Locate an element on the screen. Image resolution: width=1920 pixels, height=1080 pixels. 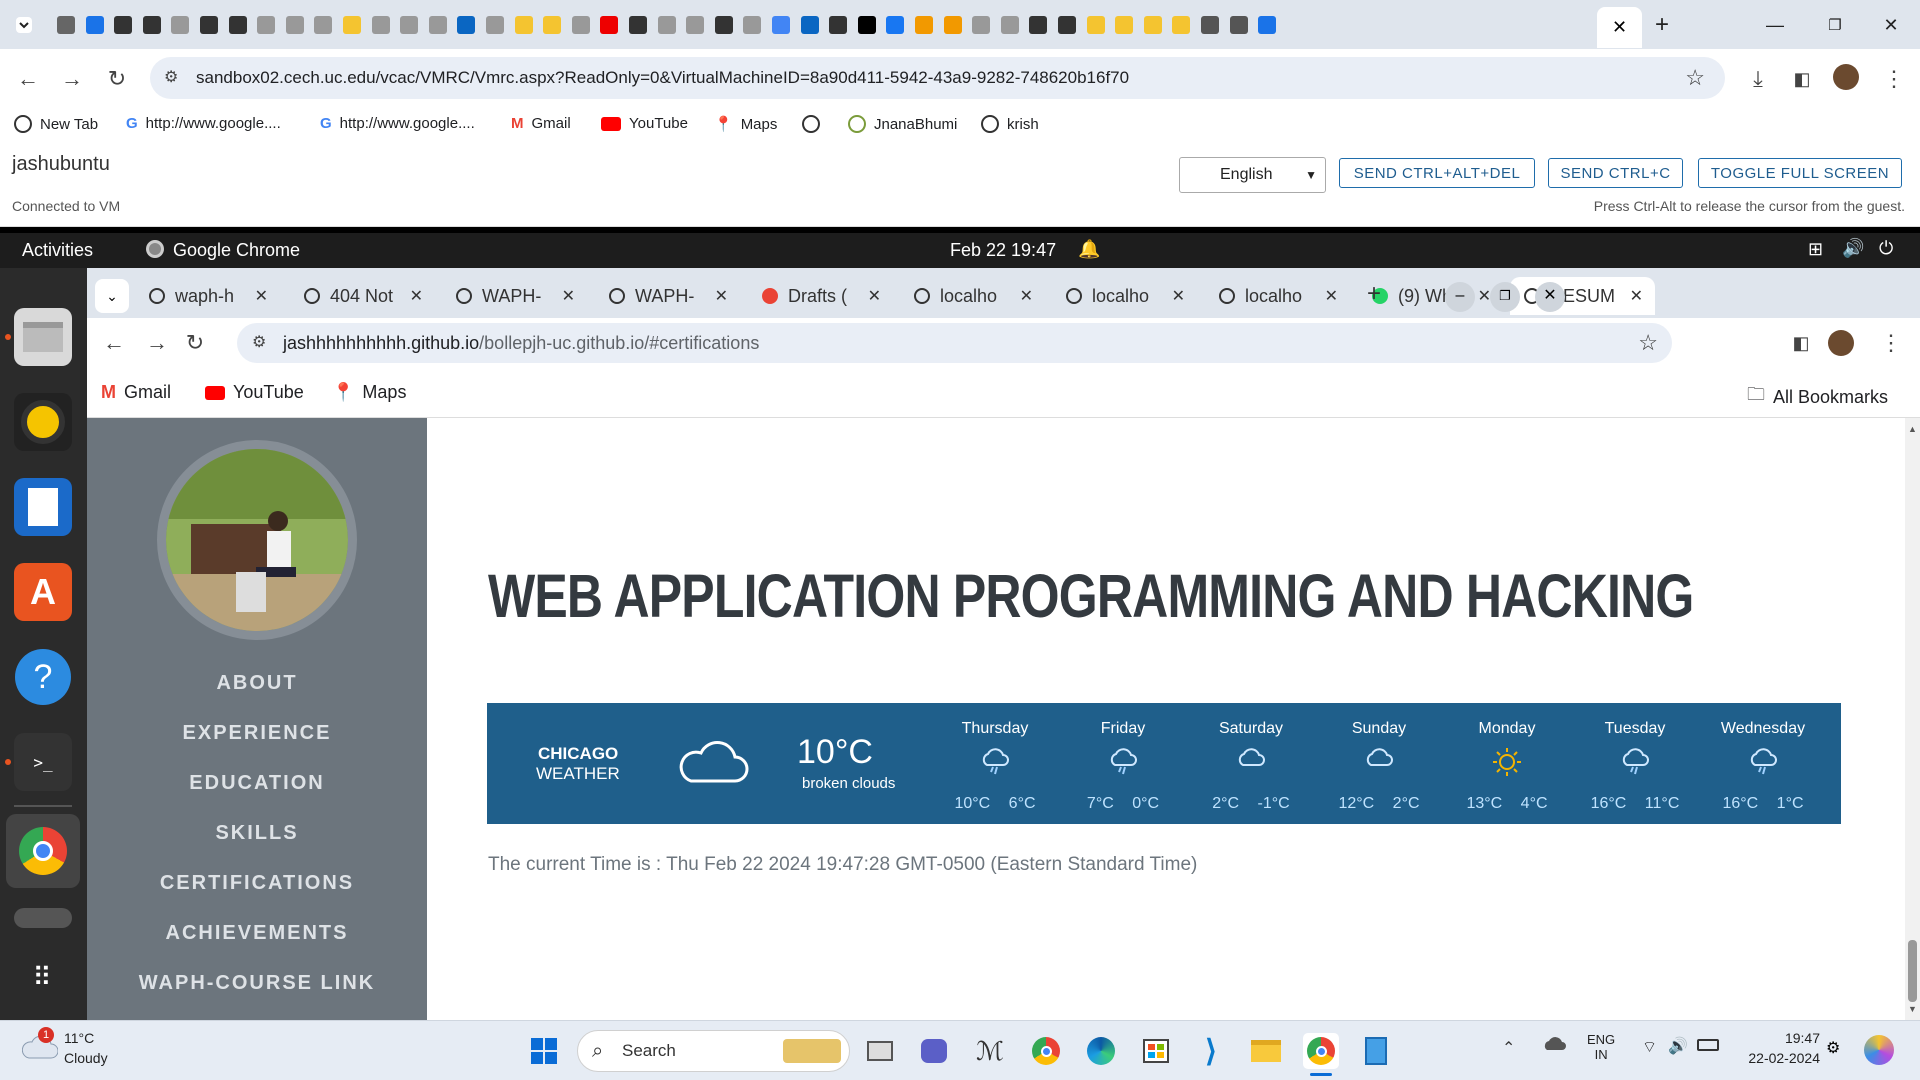
page-scrollbar: ▲ ▼ is located at coordinates (1912, 719).